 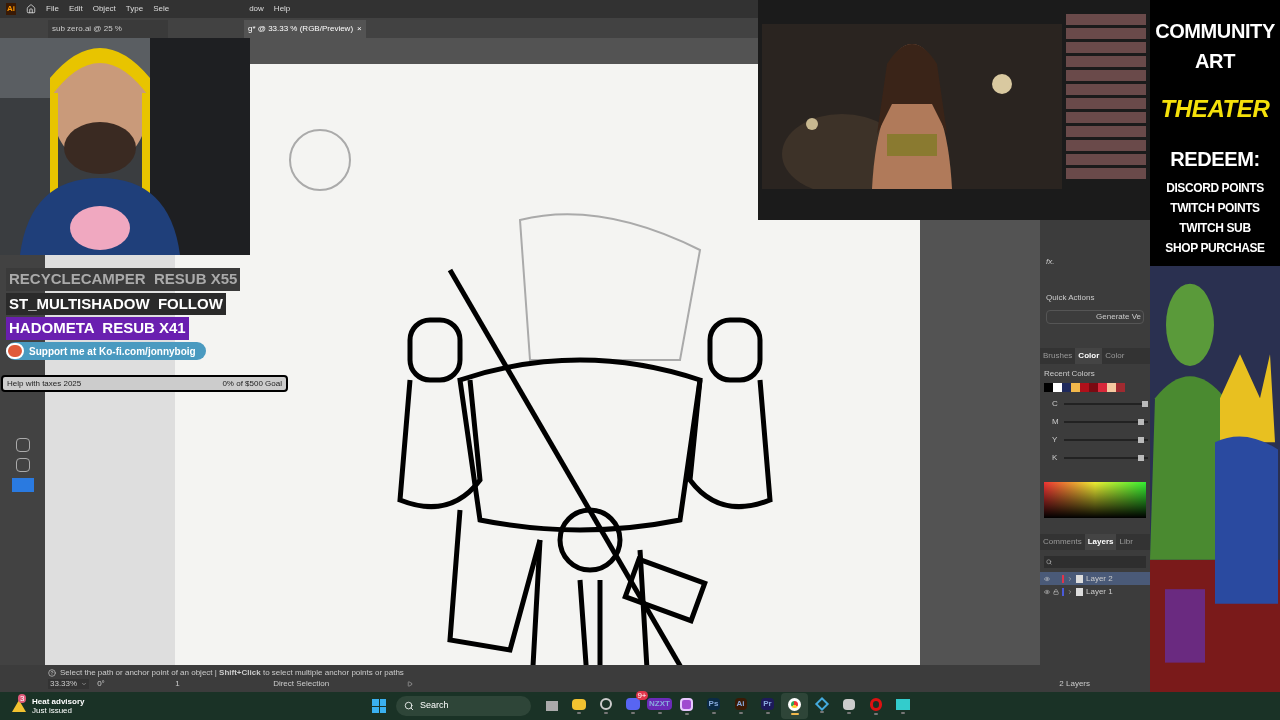 What do you see at coordinates (1056, 591) in the screenshot?
I see `lock-icon` at bounding box center [1056, 591].